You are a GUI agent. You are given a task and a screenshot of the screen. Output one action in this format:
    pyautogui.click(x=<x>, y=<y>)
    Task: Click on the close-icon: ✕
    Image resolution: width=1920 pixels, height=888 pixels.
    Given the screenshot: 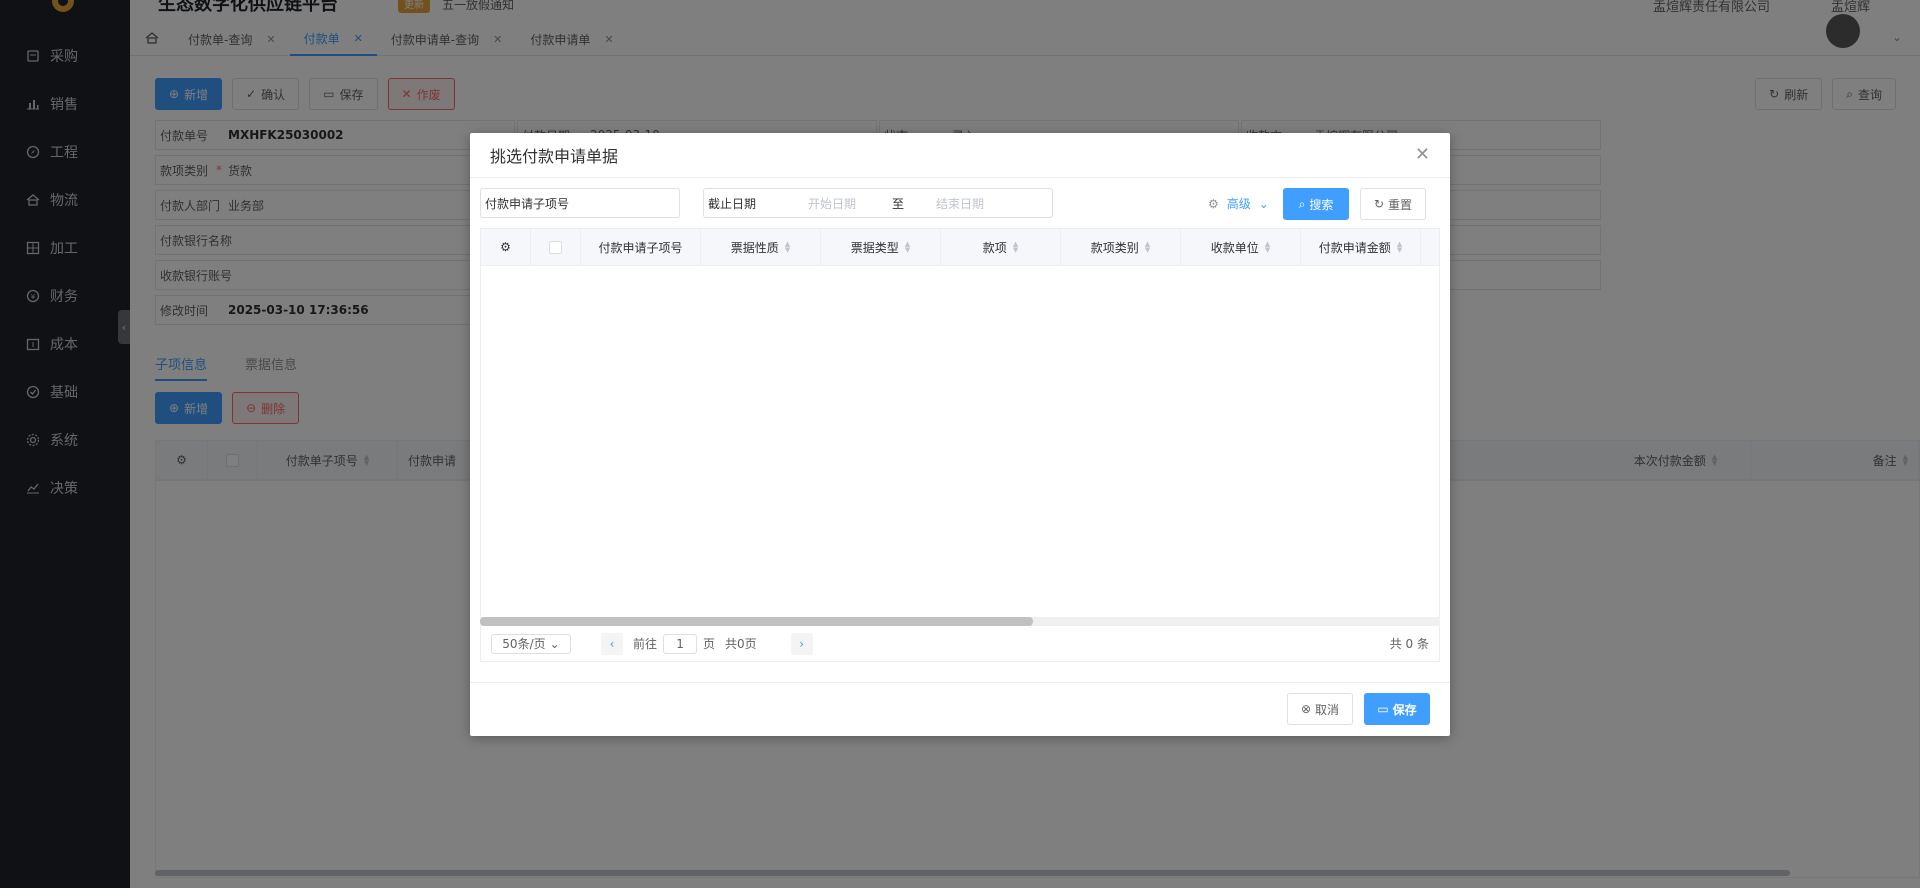 What is the action you would take?
    pyautogui.click(x=1422, y=155)
    